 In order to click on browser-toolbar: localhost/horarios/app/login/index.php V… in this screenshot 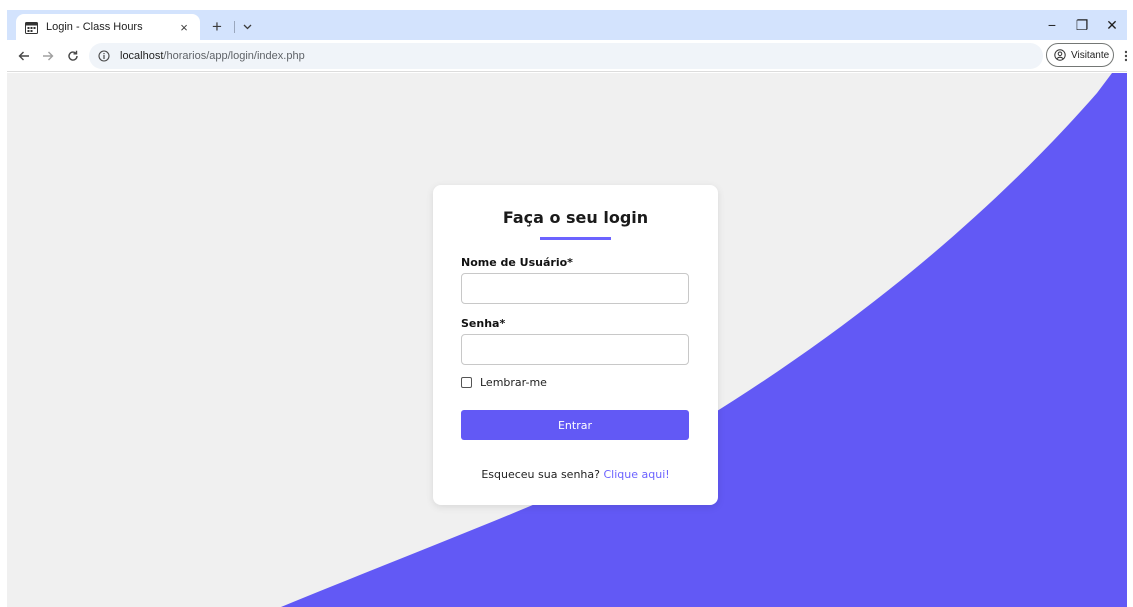, I will do `click(567, 56)`.